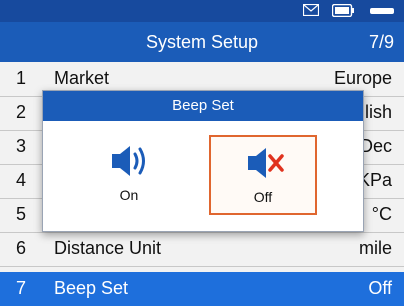 Image resolution: width=404 pixels, height=306 pixels. I want to click on row-value: °C, so click(381, 214).